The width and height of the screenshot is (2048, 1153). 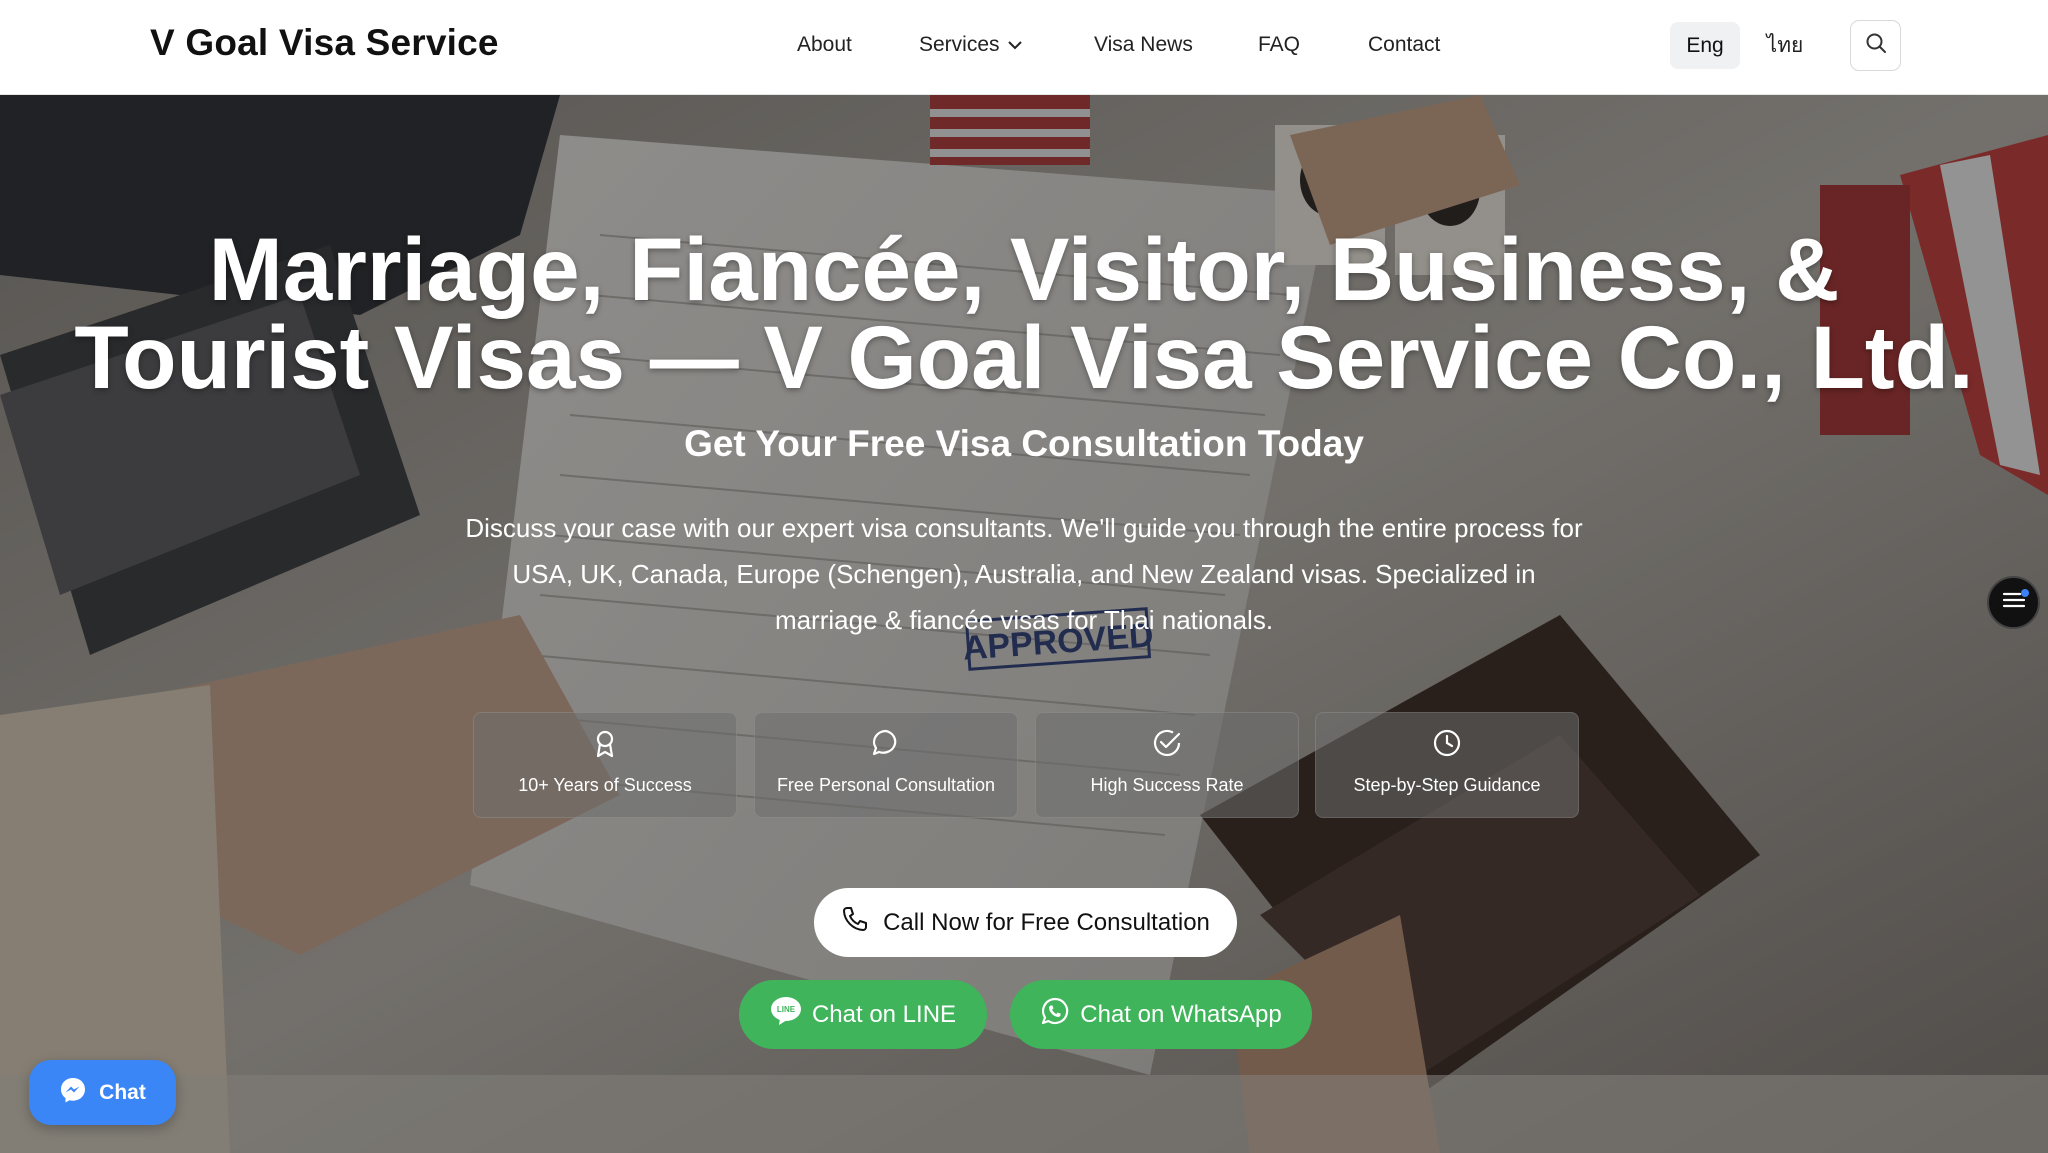 I want to click on main-nav: About Services Visa News FAQ Contact, so click(x=1024, y=48).